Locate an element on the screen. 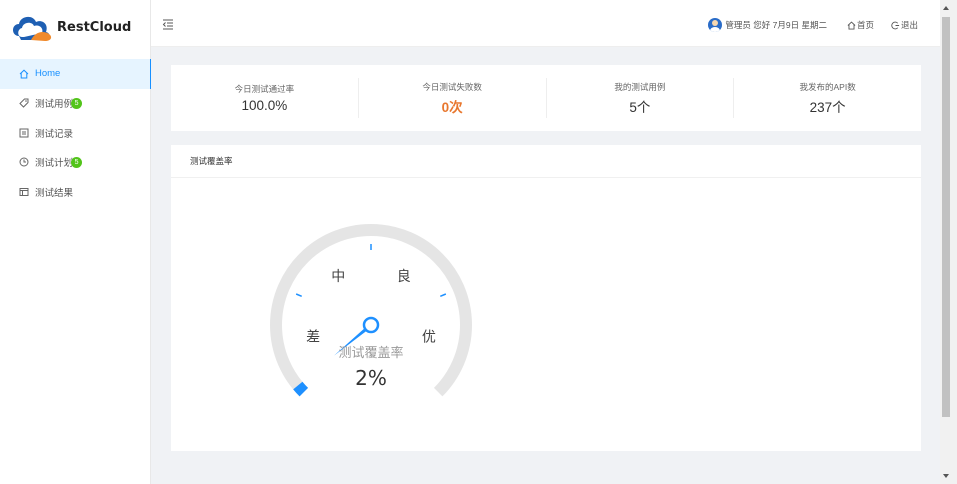 The height and width of the screenshot is (484, 957). arrow-down-icon is located at coordinates (946, 476).